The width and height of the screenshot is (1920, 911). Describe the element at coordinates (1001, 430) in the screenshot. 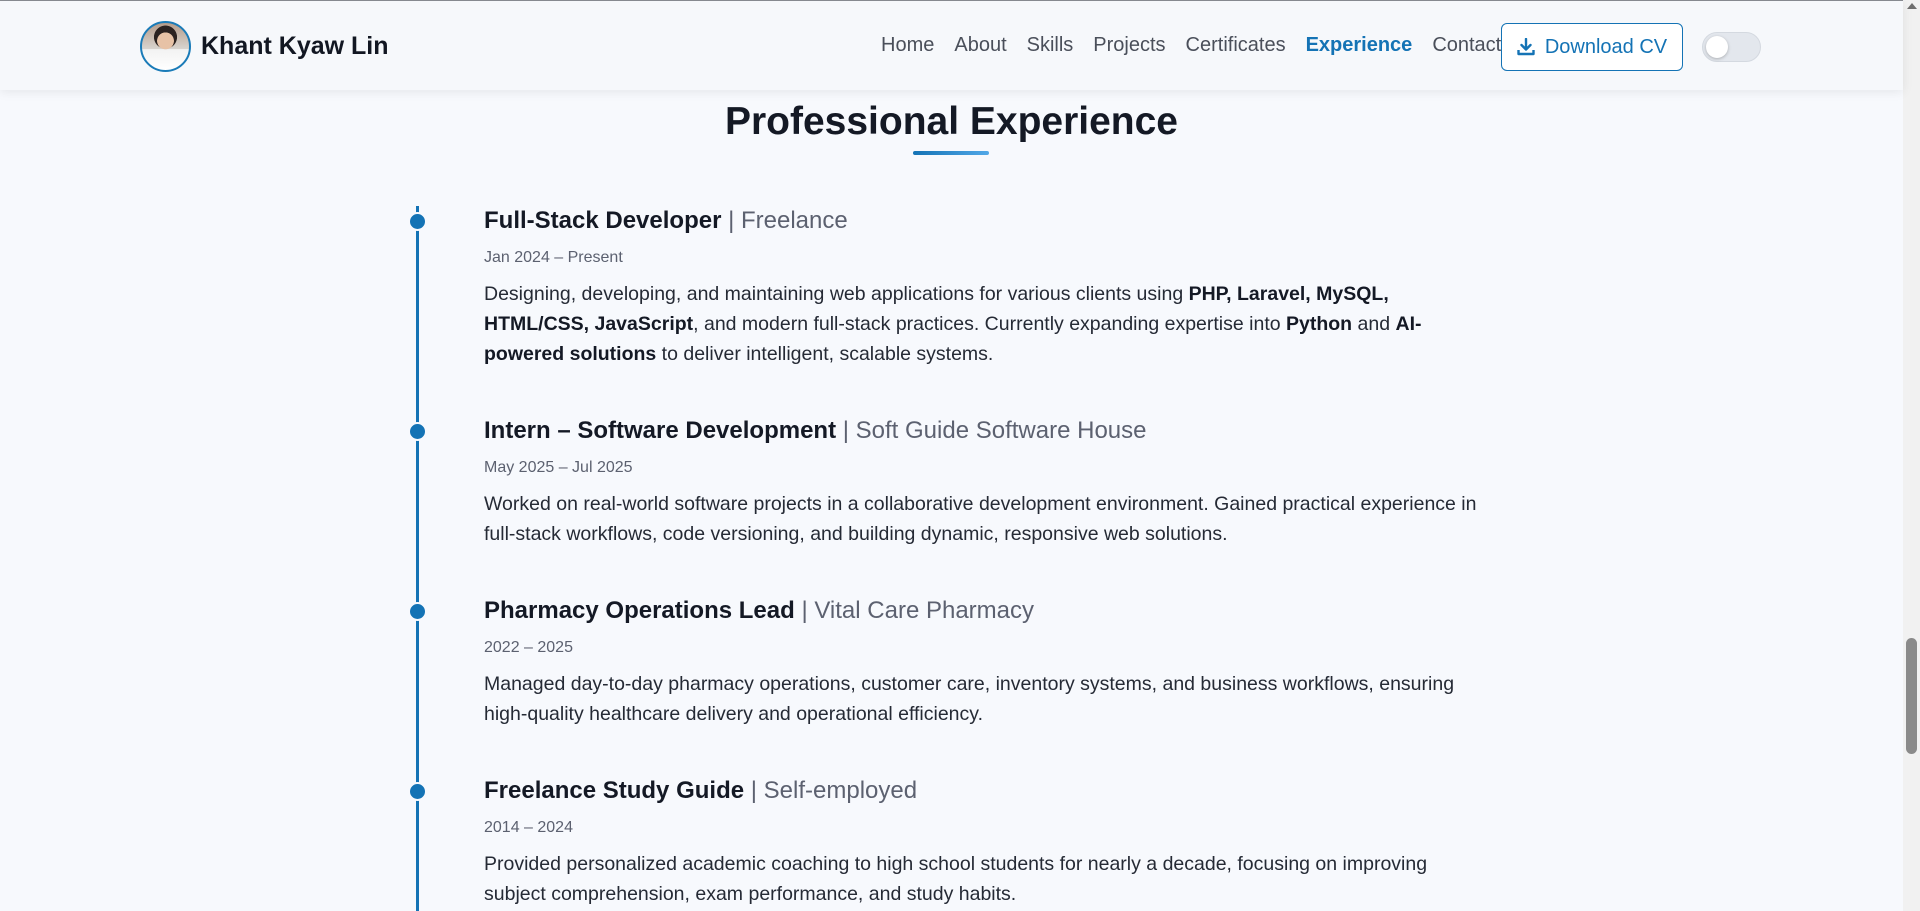

I see `experience-organization: Soft Guide Software House` at that location.